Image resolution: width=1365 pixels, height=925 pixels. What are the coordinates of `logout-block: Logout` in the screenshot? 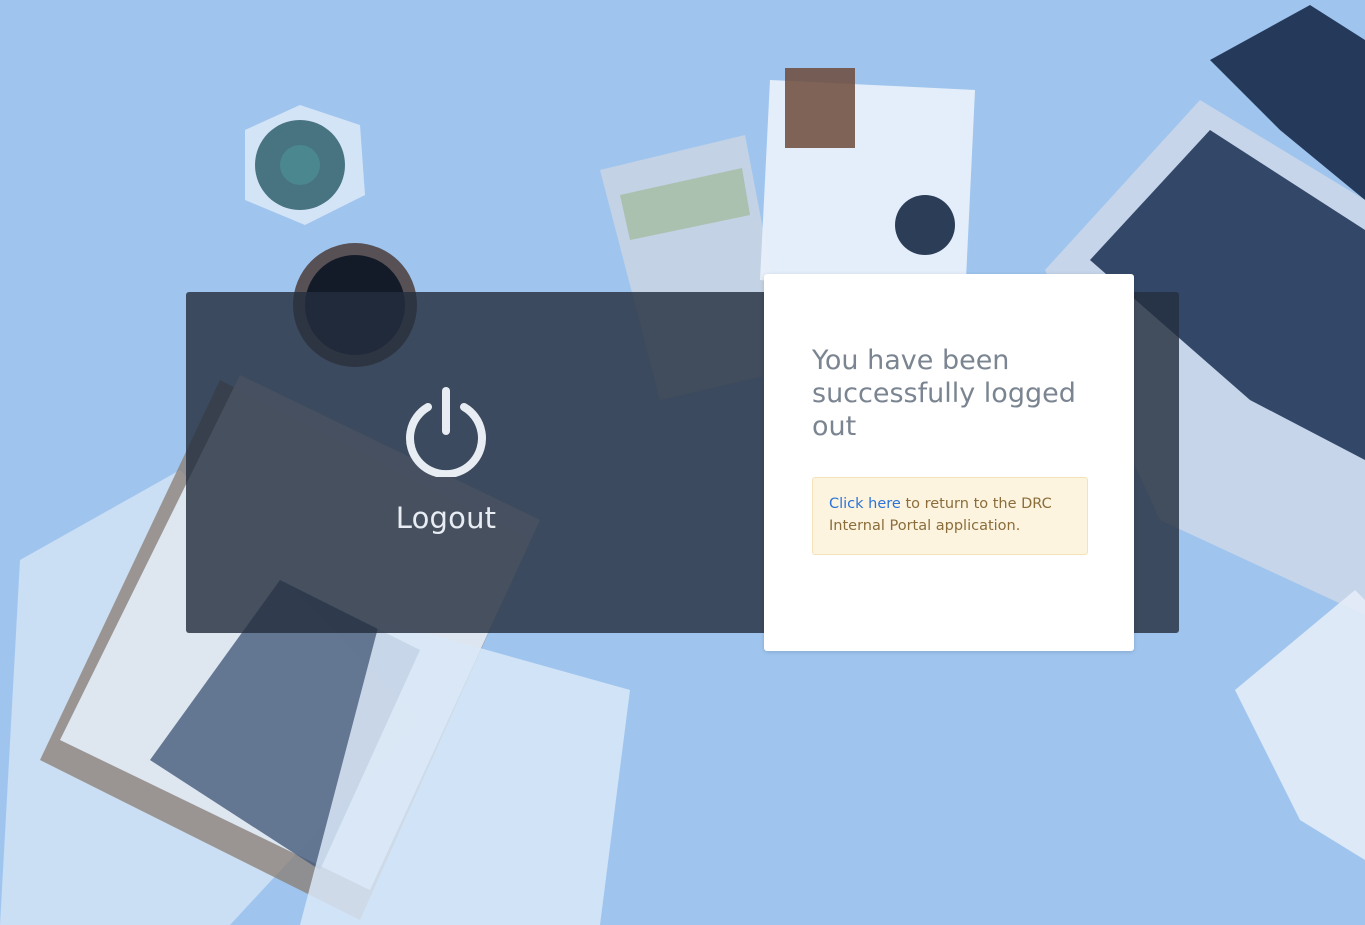 It's located at (446, 460).